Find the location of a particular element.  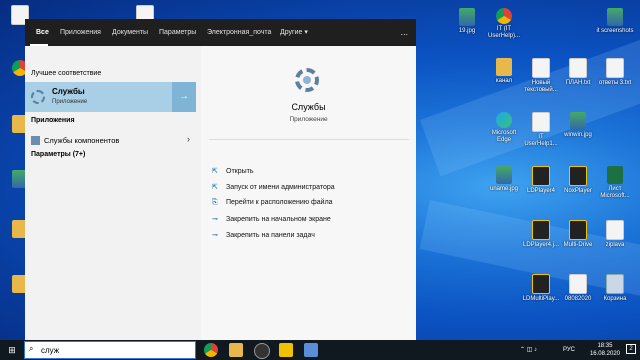

tray-icons: ⌃ ◫ ♪ is located at coordinates (528, 350).